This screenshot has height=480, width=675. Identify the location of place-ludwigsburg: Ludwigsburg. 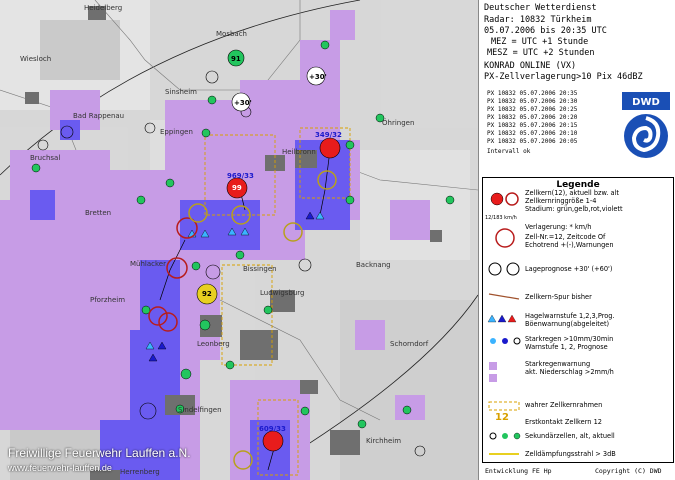
(282, 293).